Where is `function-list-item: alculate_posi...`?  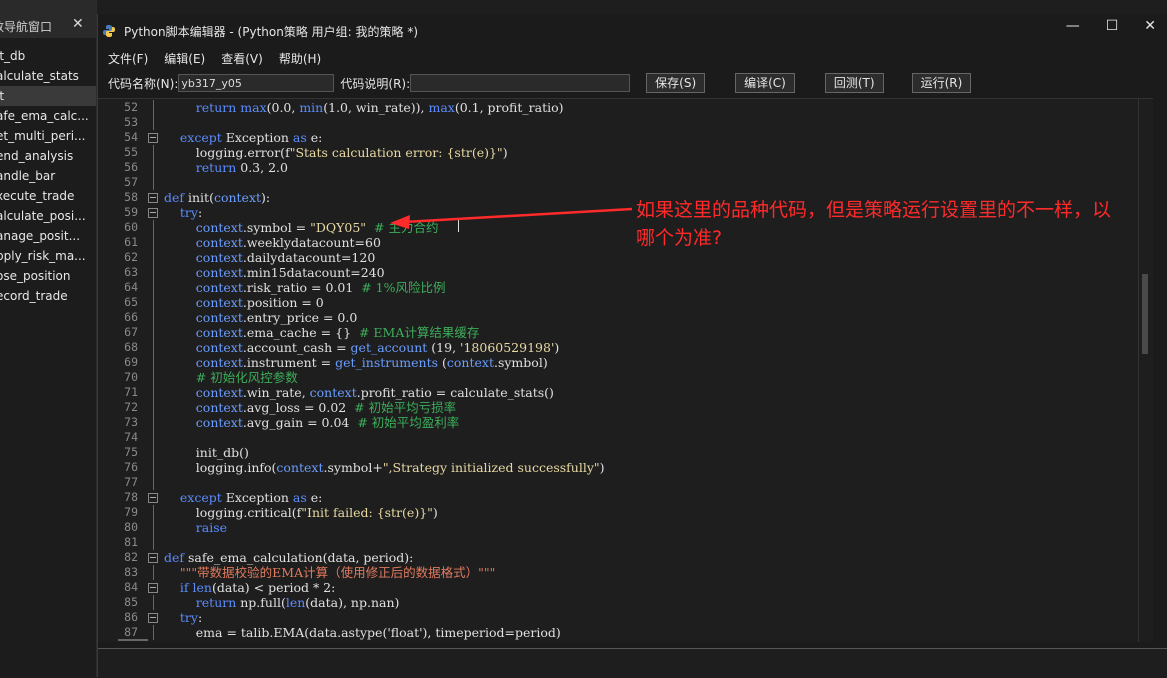 function-list-item: alculate_posi... is located at coordinates (48, 216).